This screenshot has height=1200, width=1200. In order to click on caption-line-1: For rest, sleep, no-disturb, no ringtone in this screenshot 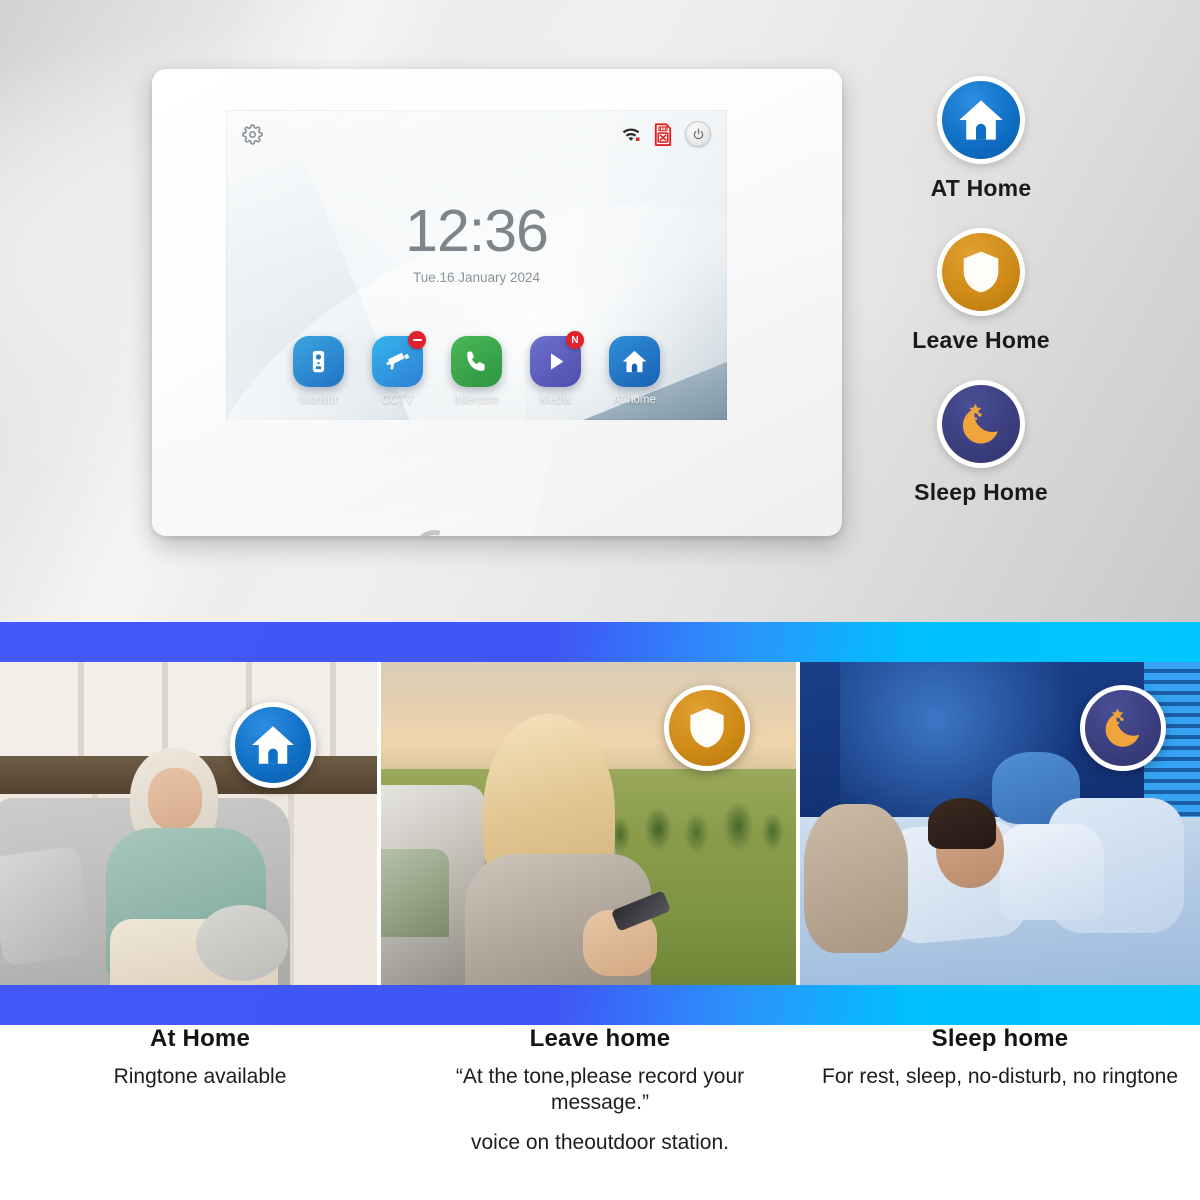, I will do `click(1000, 1076)`.